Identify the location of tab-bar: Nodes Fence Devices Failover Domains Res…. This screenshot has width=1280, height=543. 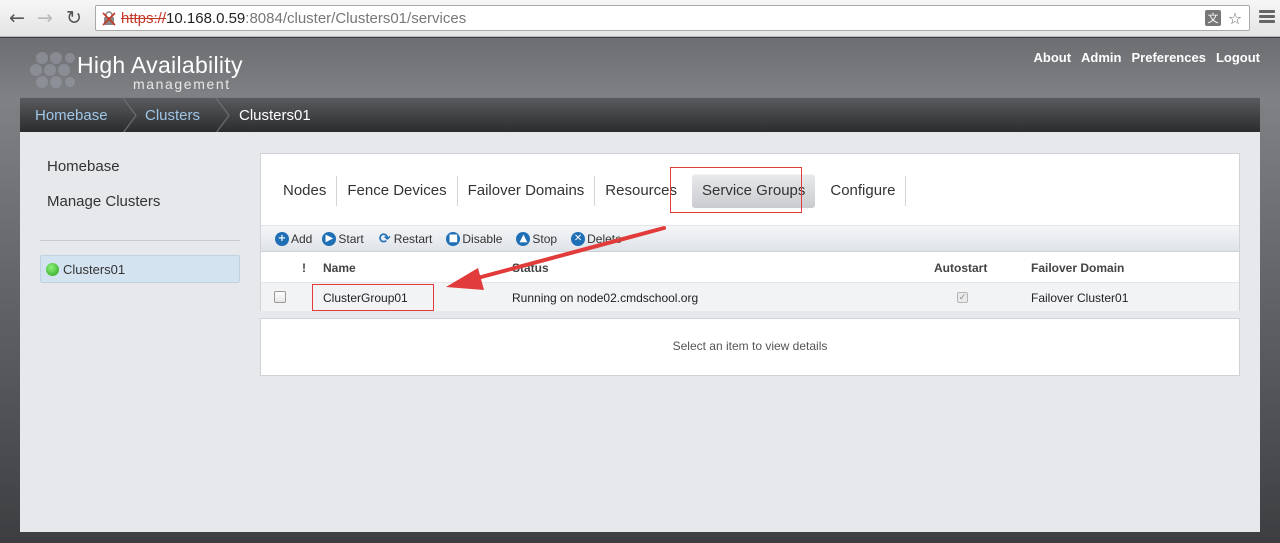
(584, 191).